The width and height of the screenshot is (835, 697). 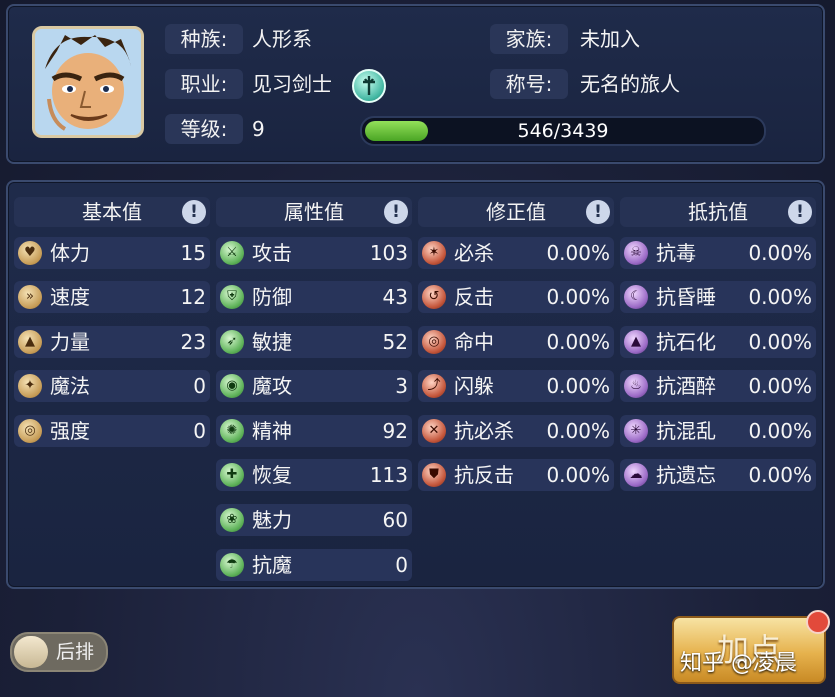 What do you see at coordinates (686, 297) in the screenshot?
I see `stat-label: 抗昏睡` at bounding box center [686, 297].